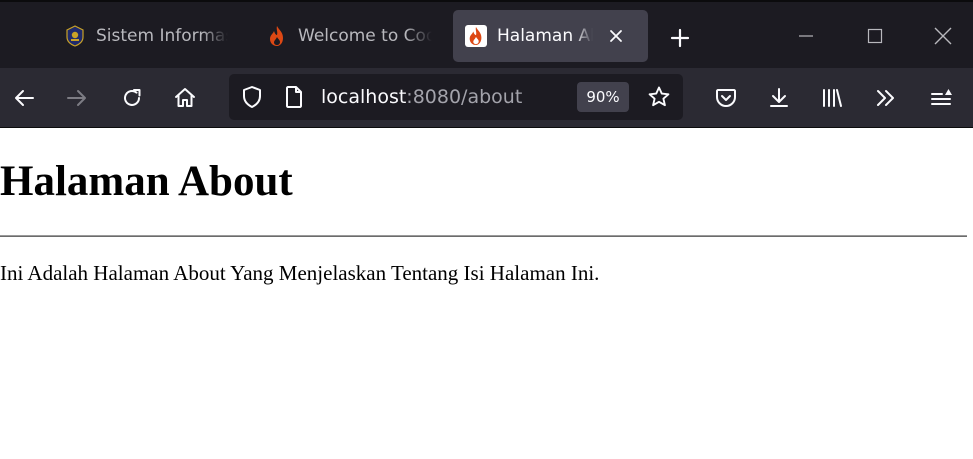 The width and height of the screenshot is (973, 459). Describe the element at coordinates (294, 97) in the screenshot. I see `page-icon` at that location.